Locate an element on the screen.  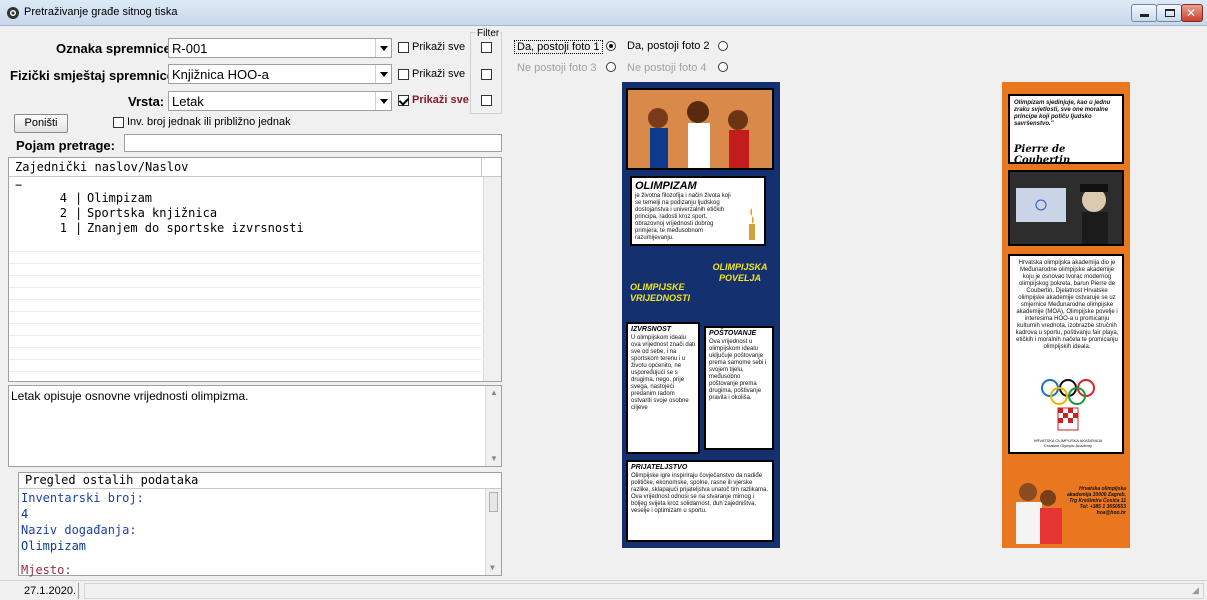
maximize-icon is located at coordinates (1169, 13).